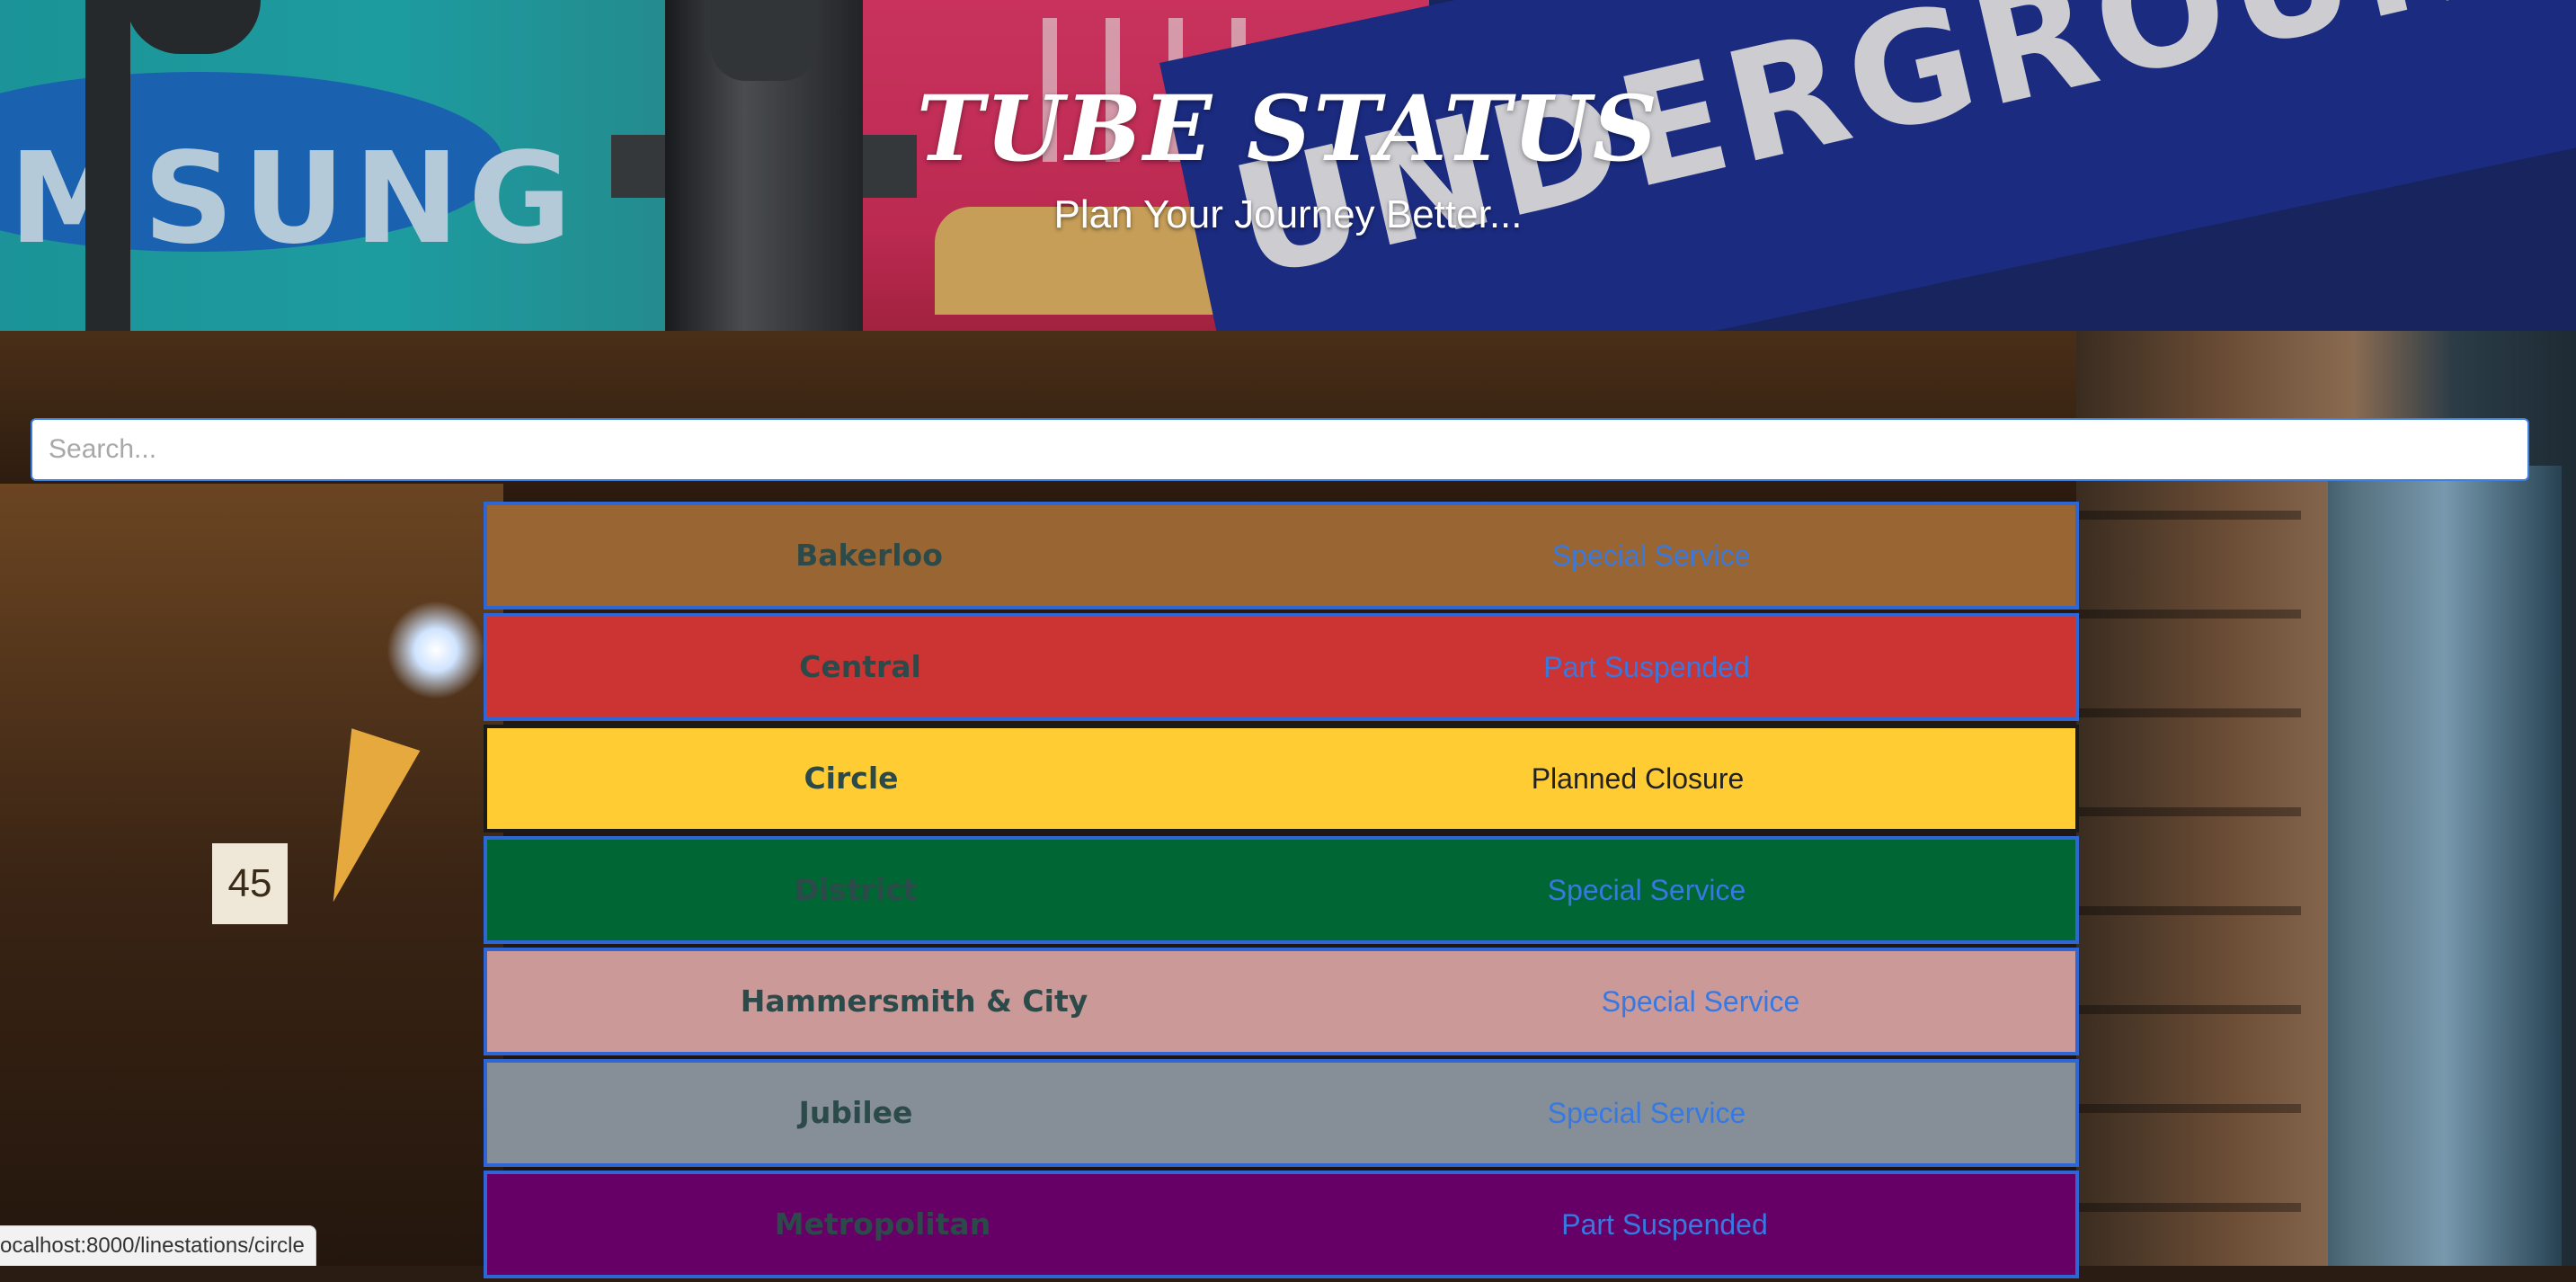 This screenshot has width=2576, height=1282. What do you see at coordinates (860, 666) in the screenshot?
I see `line-name: Central` at bounding box center [860, 666].